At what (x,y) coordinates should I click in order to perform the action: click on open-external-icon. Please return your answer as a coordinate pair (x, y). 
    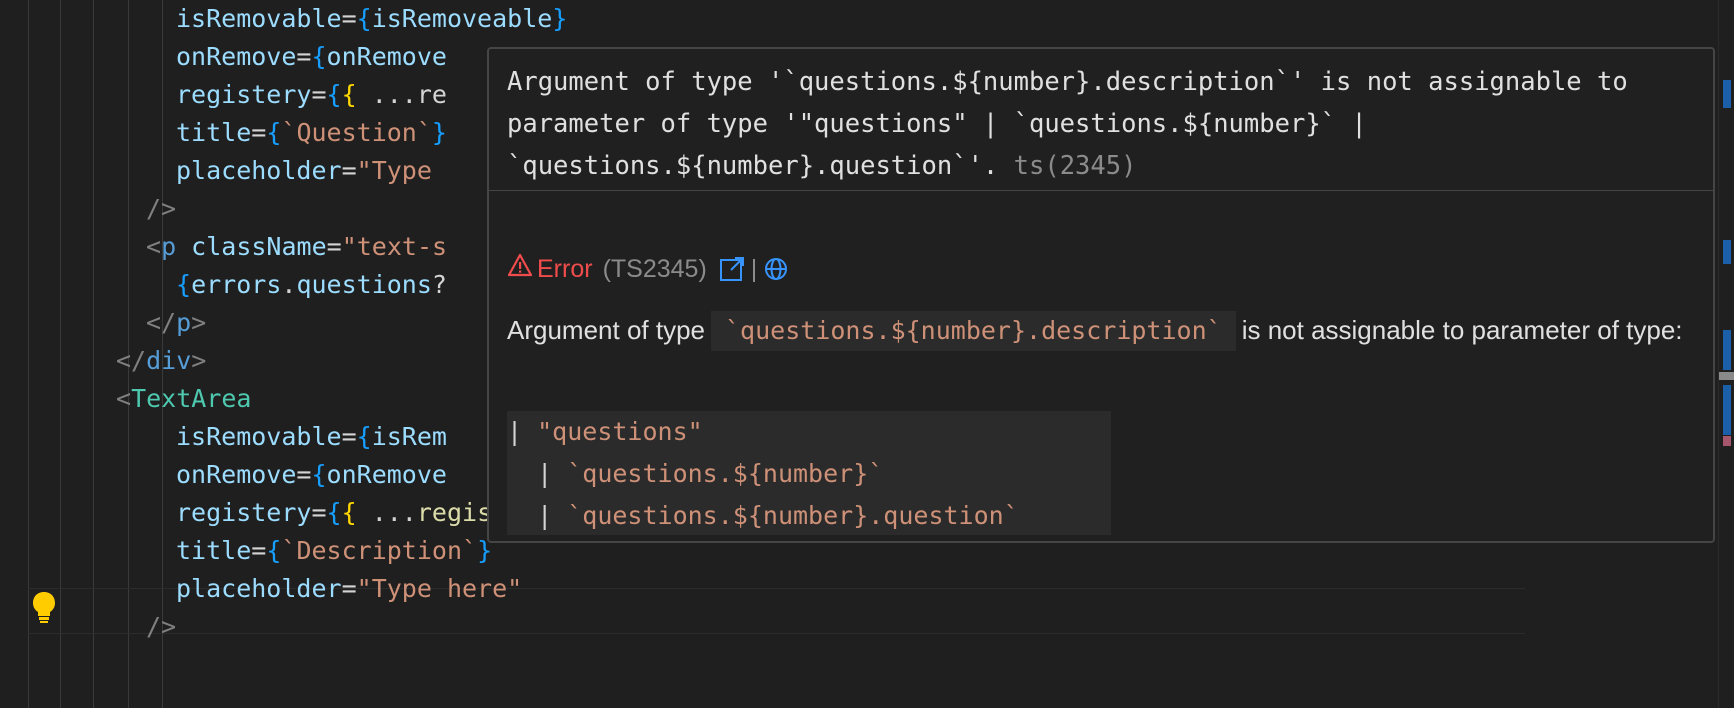
    Looking at the image, I should click on (732, 269).